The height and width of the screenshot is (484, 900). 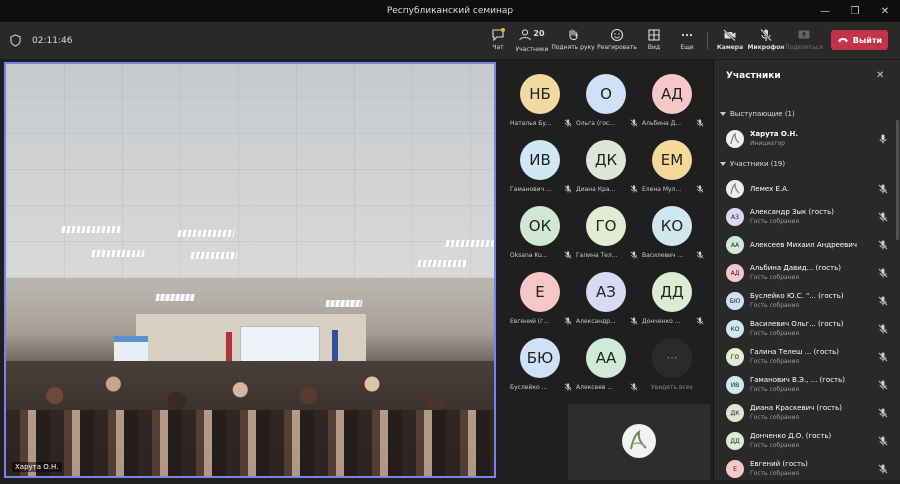 I want to click on attendees-header-label: Участники (19), so click(x=758, y=164).